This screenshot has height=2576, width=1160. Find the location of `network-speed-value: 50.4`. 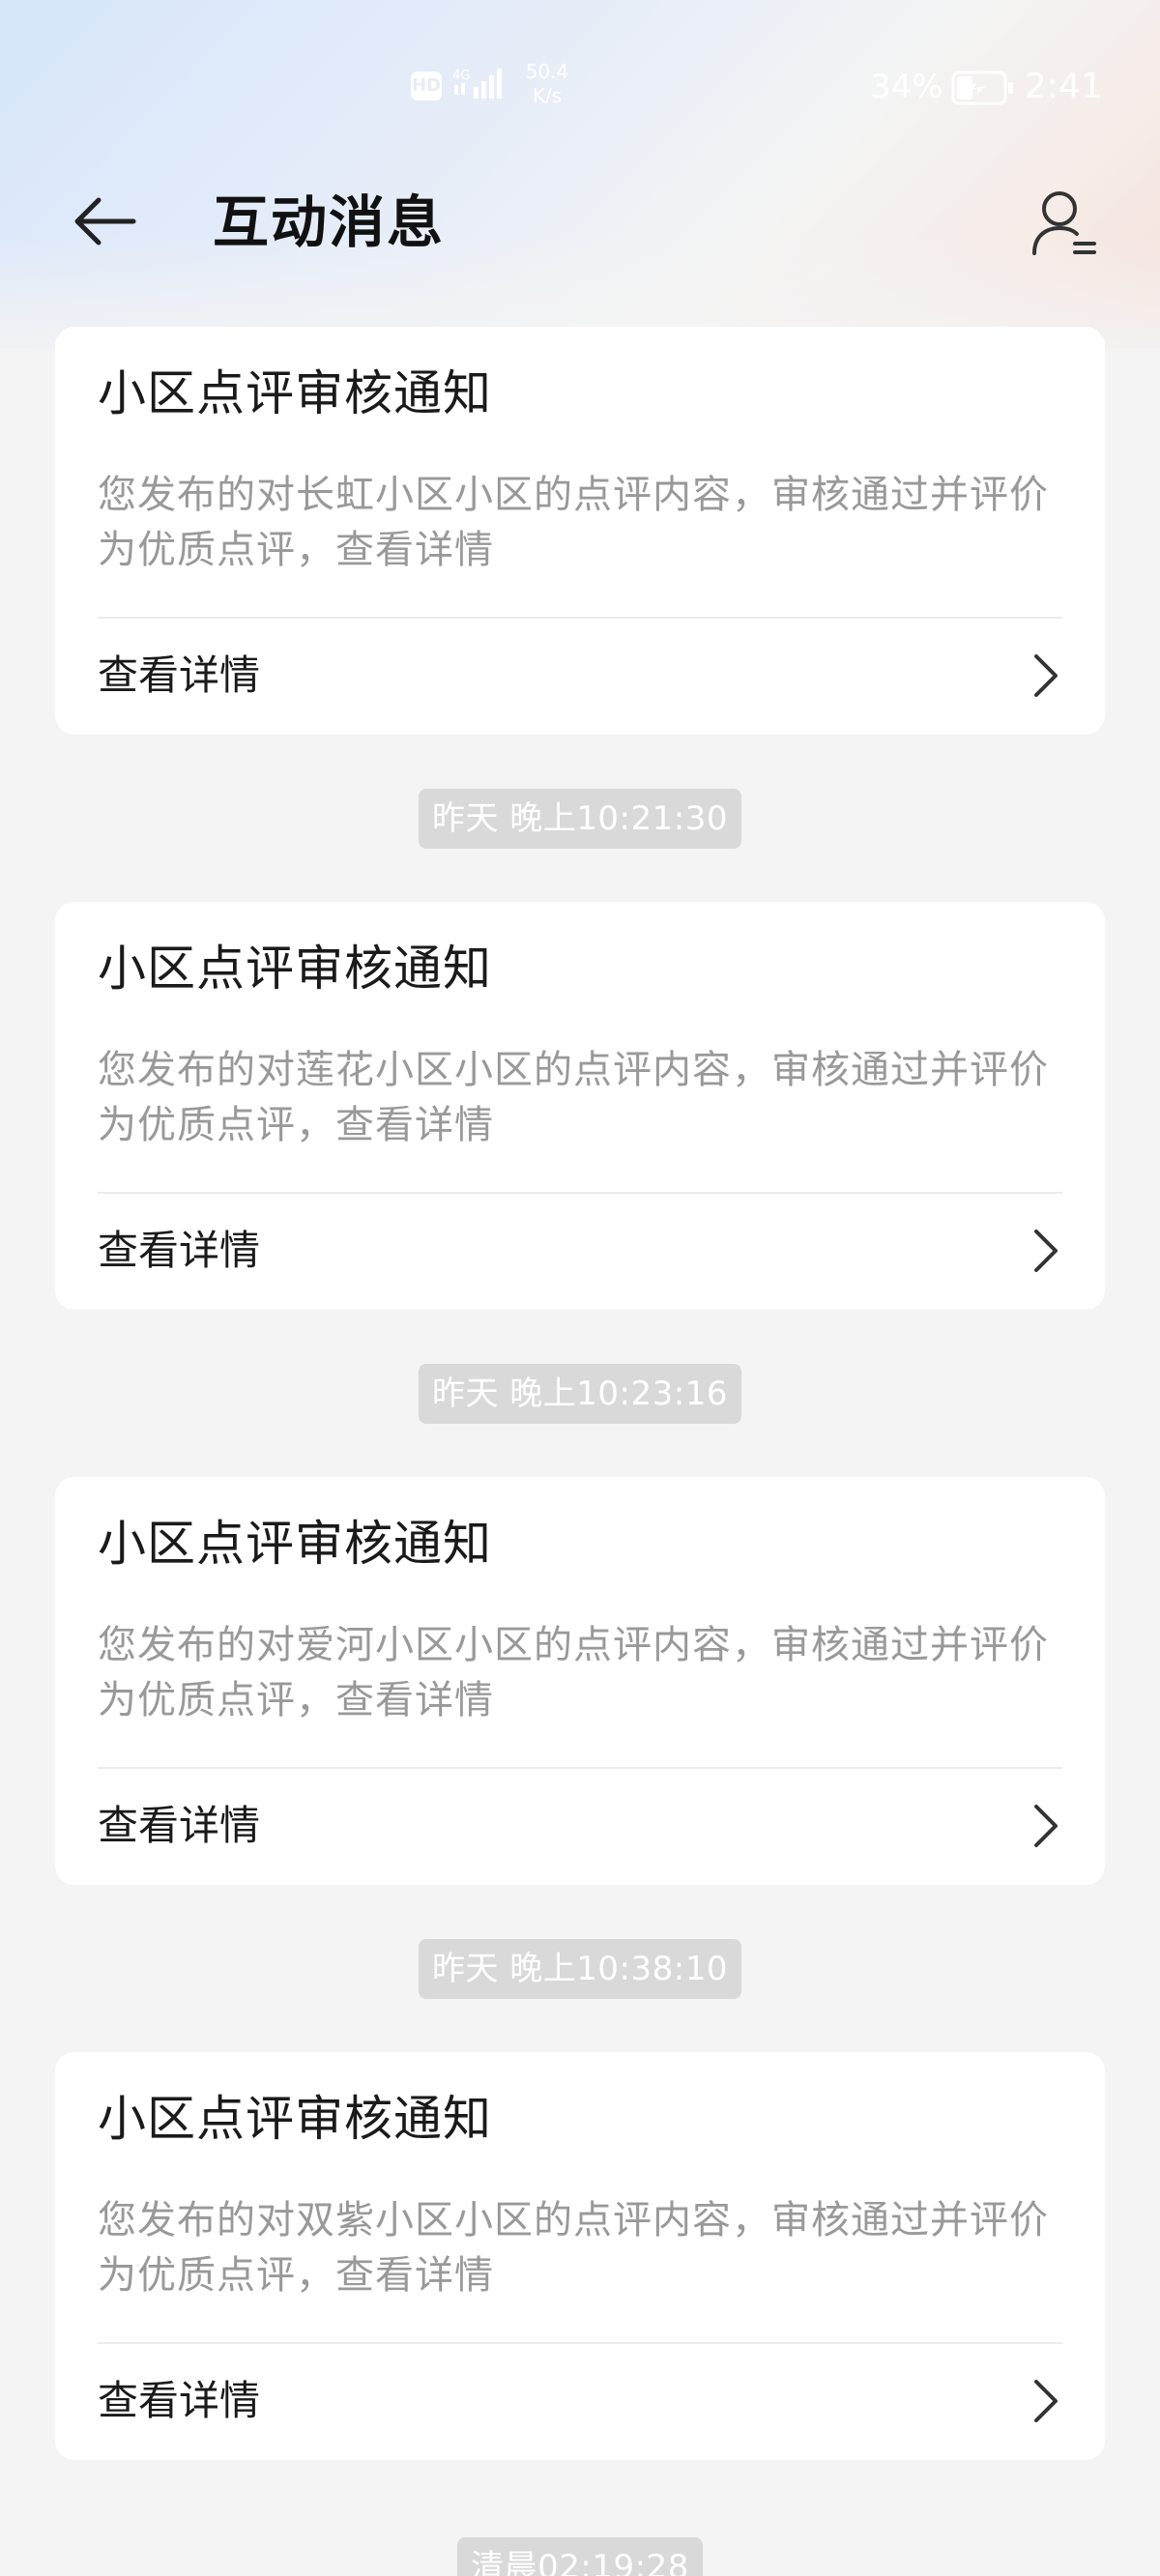

network-speed-value: 50.4 is located at coordinates (547, 71).